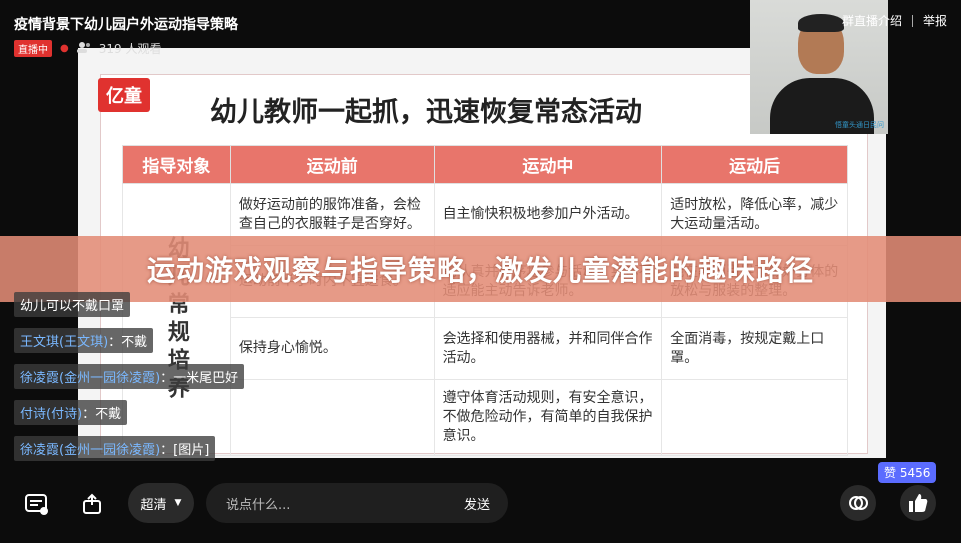 The width and height of the screenshot is (961, 543). Describe the element at coordinates (859, 125) in the screenshot. I see `camera-caption: 悟童头通日民问` at that location.